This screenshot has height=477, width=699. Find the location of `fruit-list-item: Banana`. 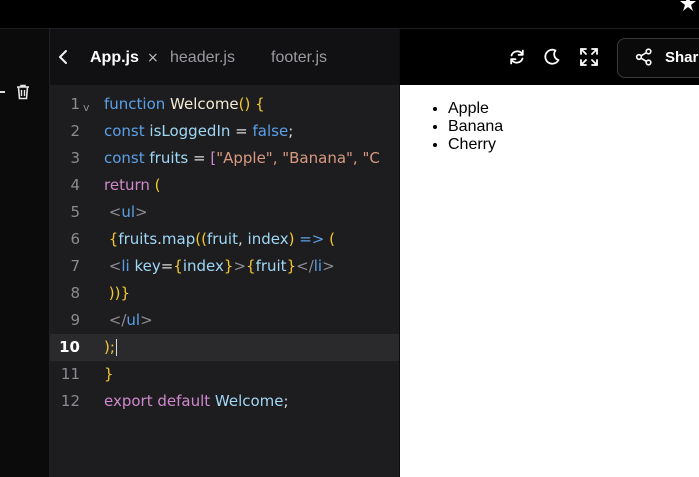

fruit-list-item: Banana is located at coordinates (475, 127).